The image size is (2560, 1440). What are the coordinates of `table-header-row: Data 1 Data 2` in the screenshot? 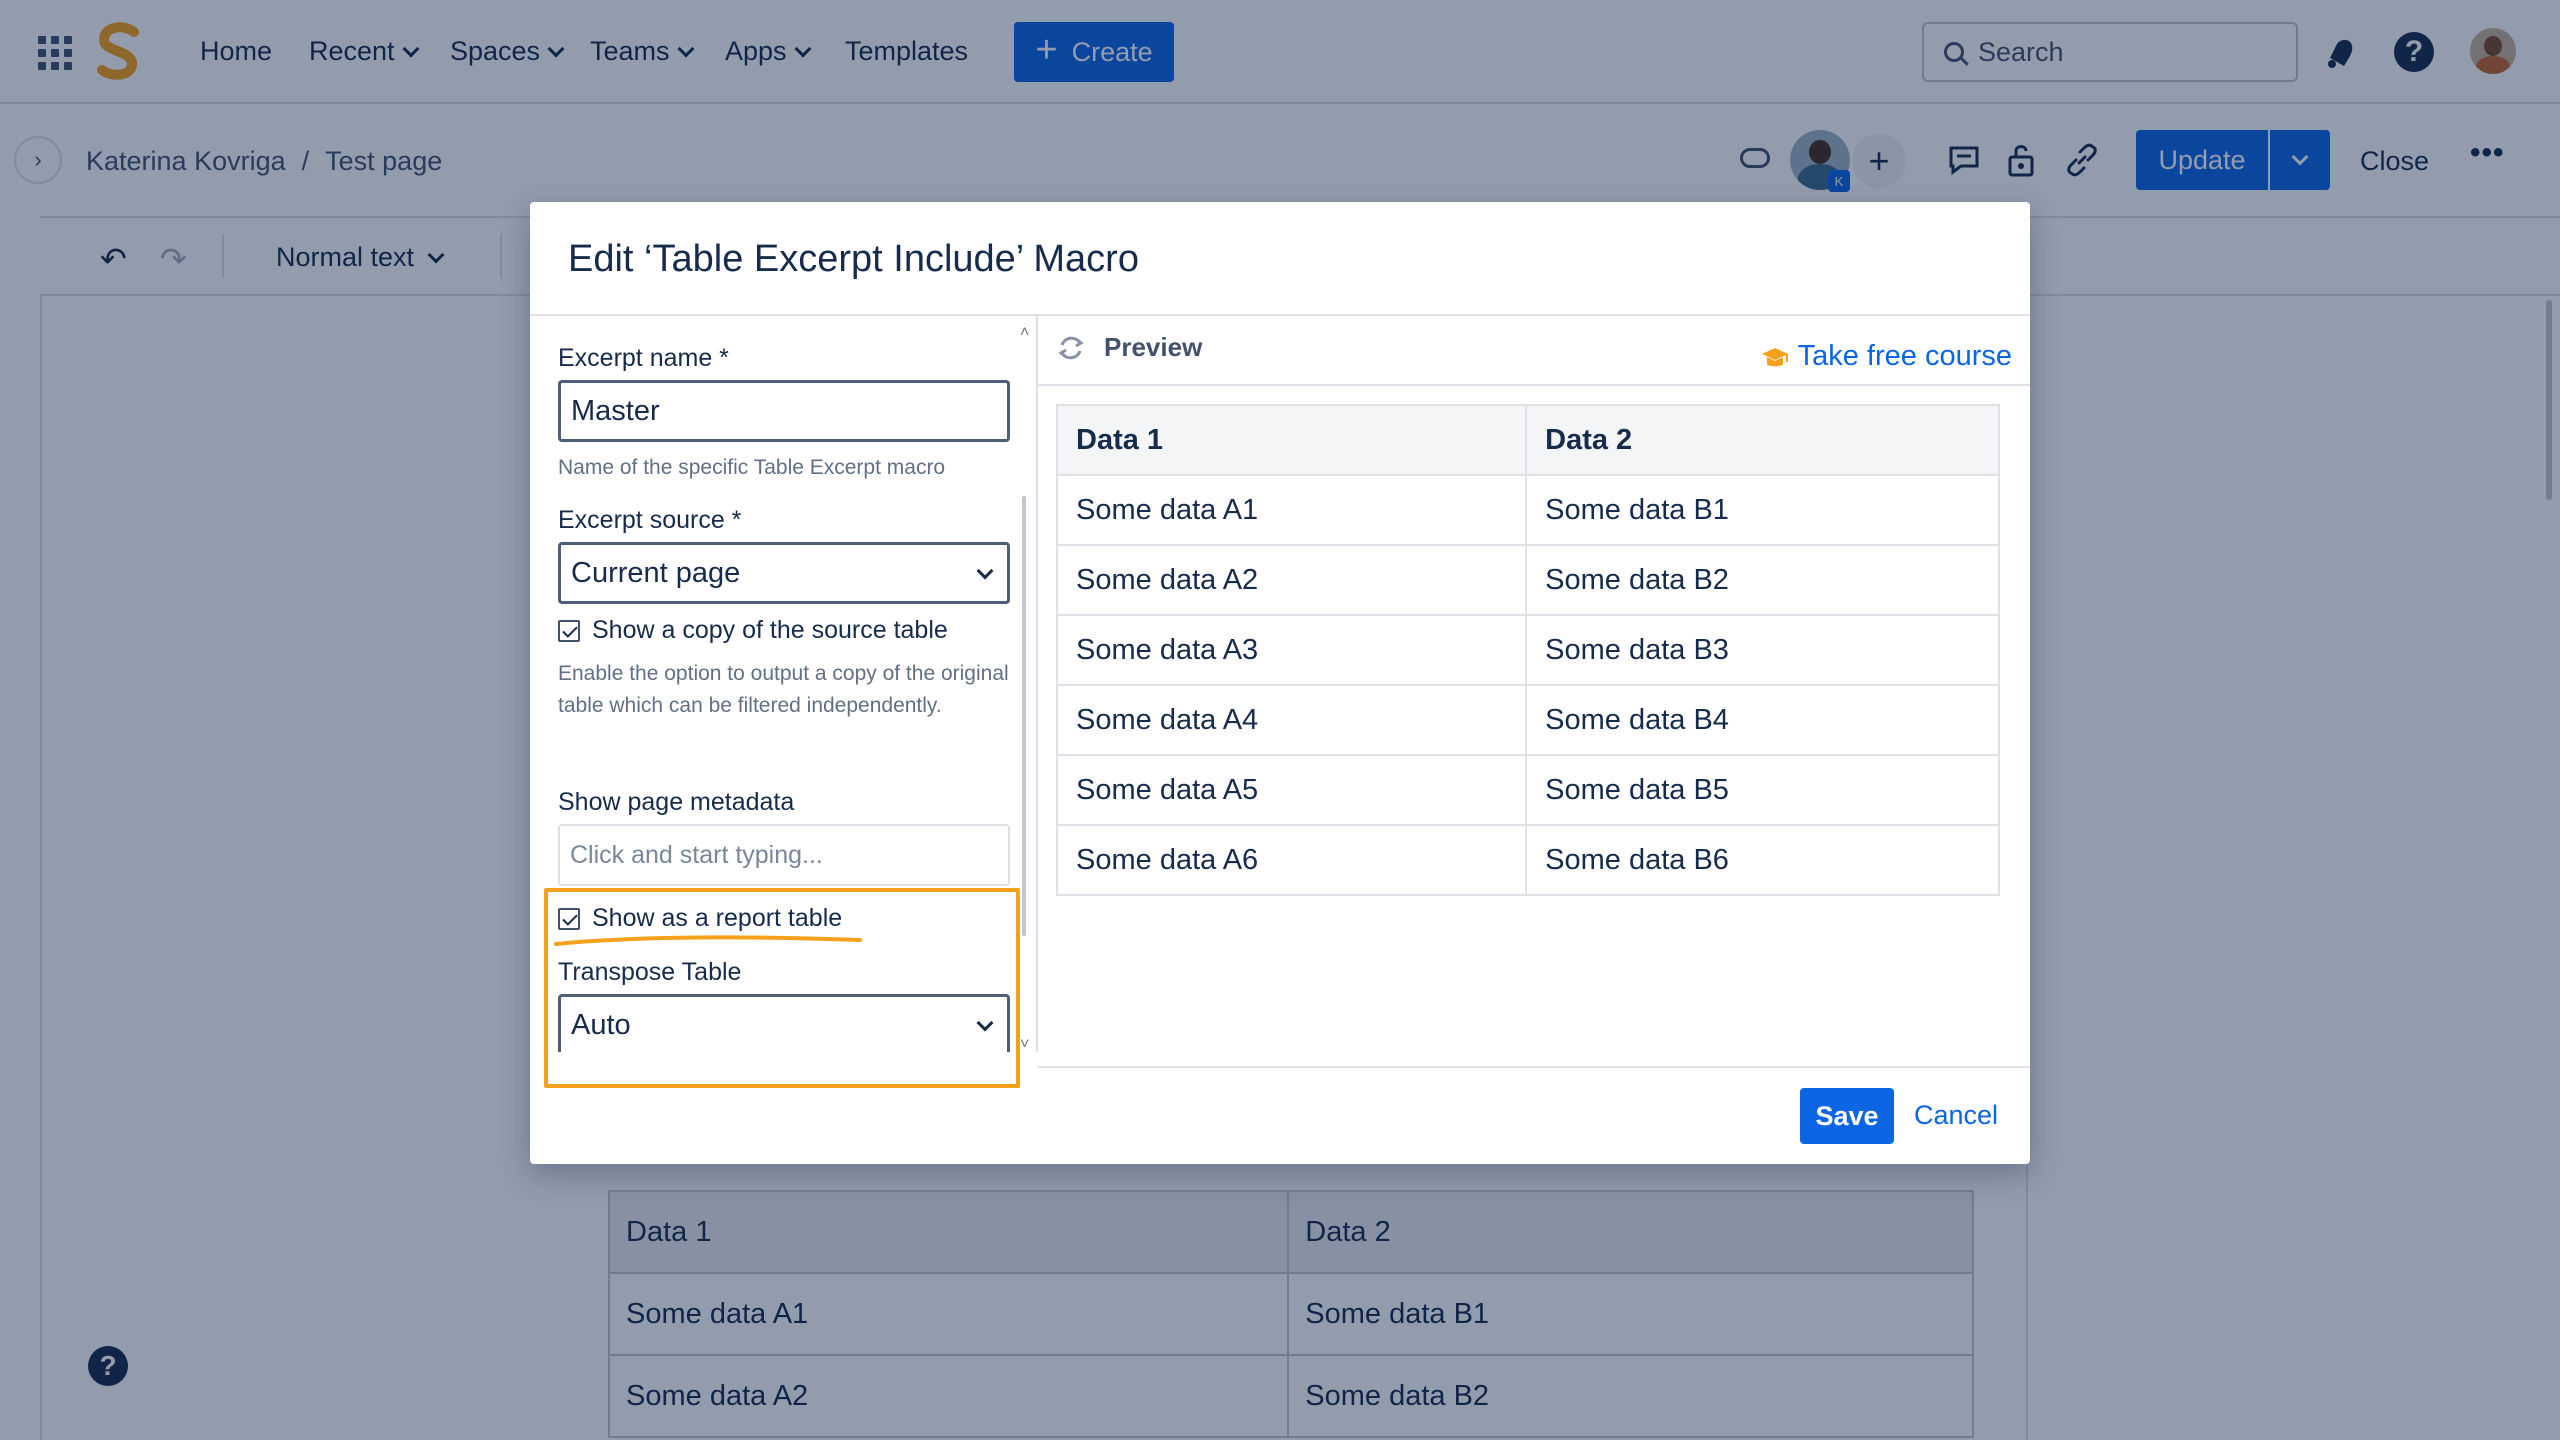 It's located at (1527, 440).